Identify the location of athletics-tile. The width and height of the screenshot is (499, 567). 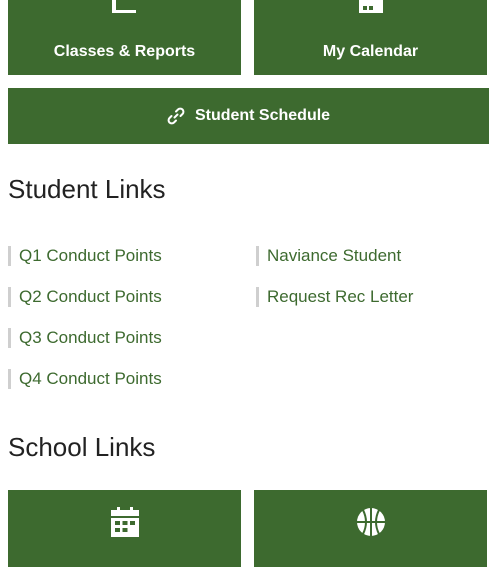
(370, 528).